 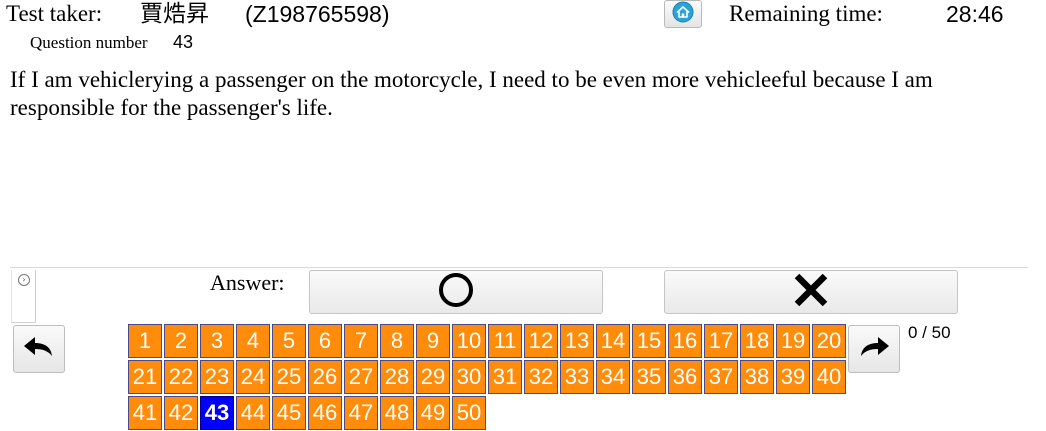 What do you see at coordinates (433, 413) in the screenshot?
I see `question-jump-49: 49` at bounding box center [433, 413].